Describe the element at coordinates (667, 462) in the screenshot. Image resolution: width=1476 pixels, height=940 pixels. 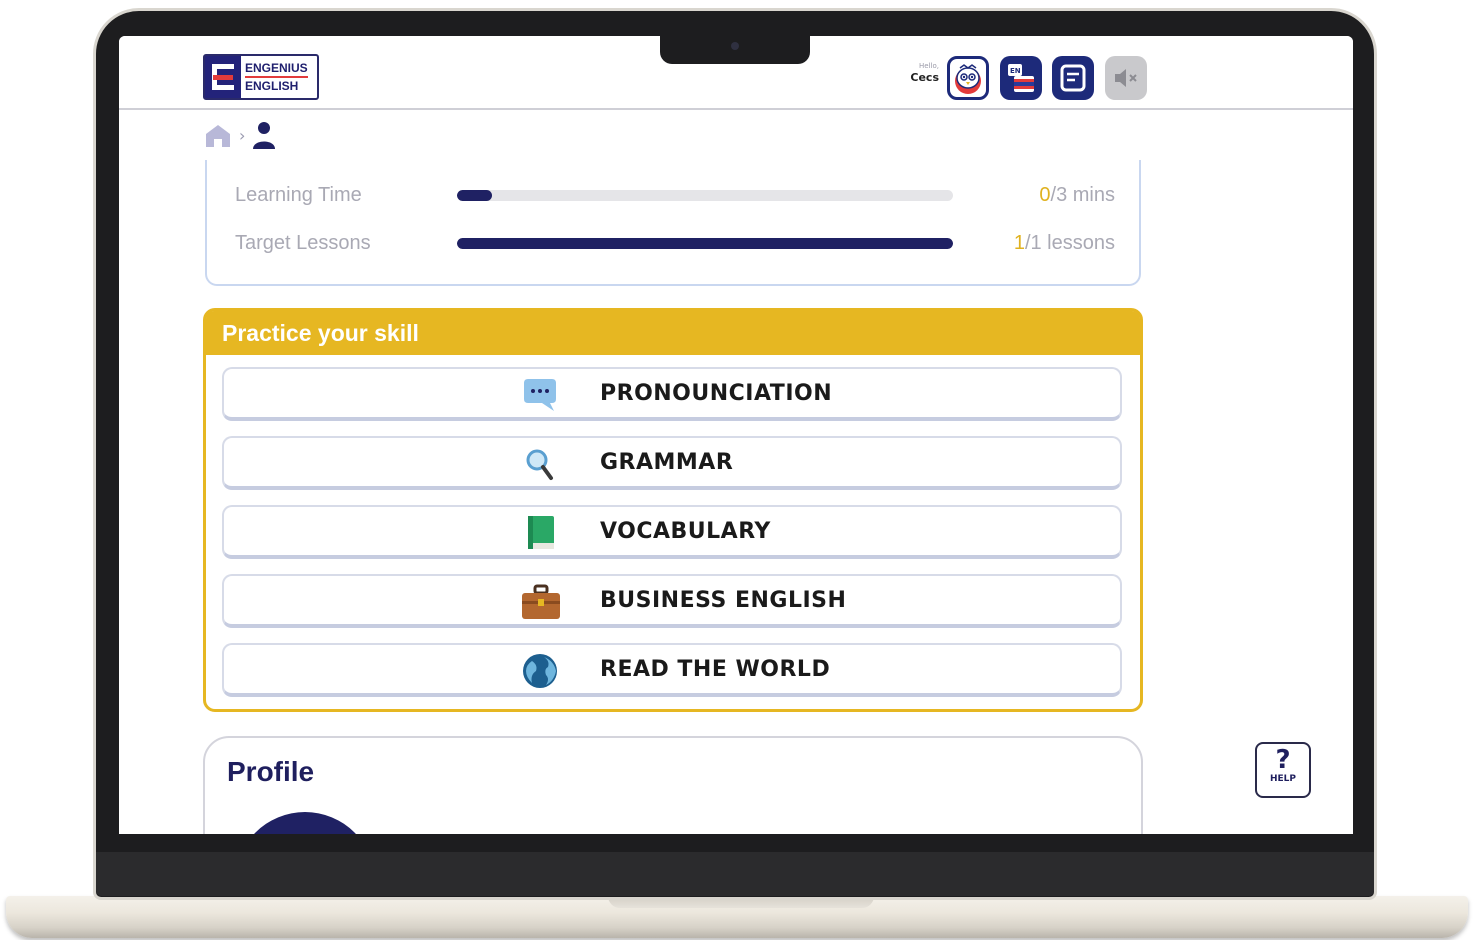
I see `skill-label: GRAMMAR` at that location.